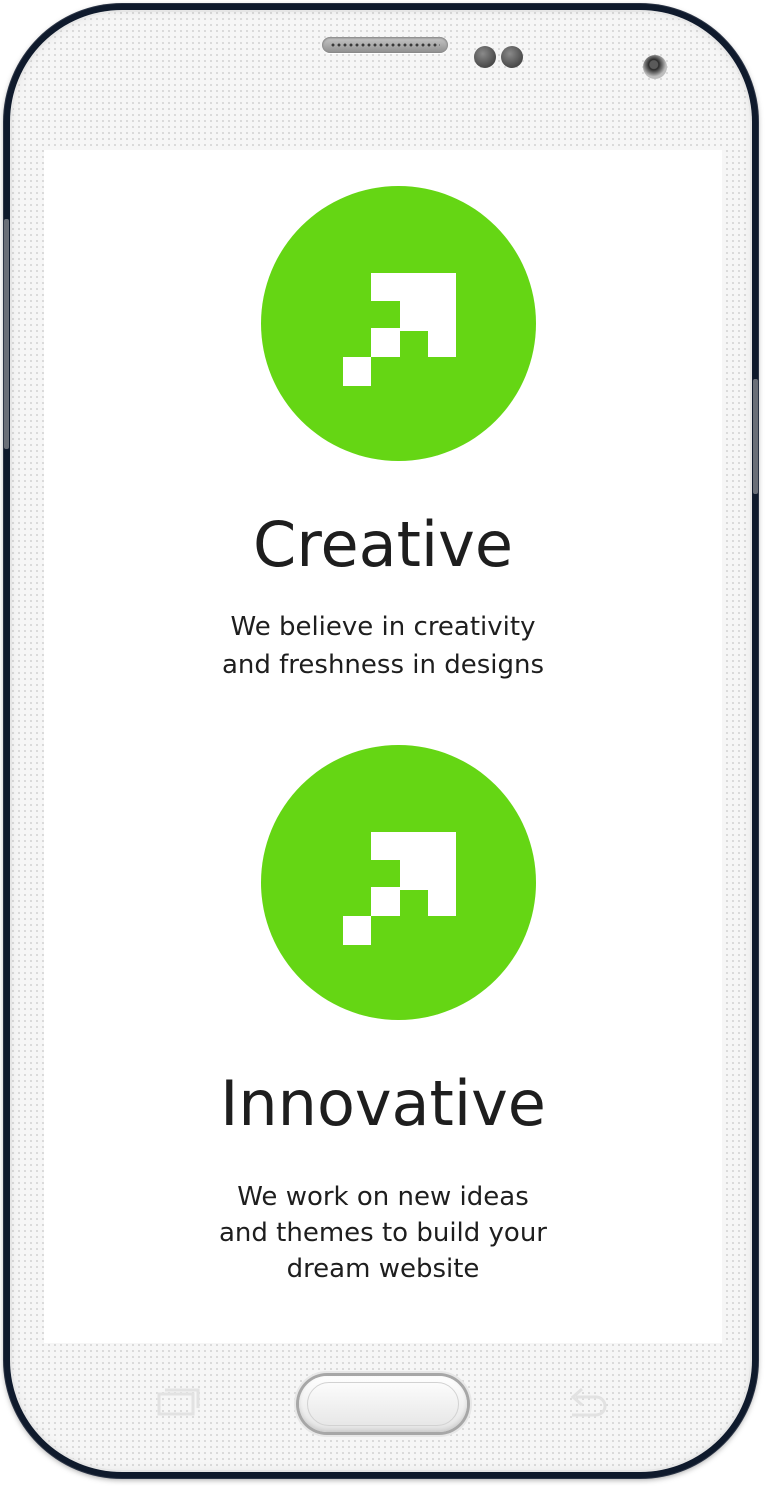 The image size is (766, 1486). What do you see at coordinates (178, 1403) in the screenshot?
I see `recent-apps-icon` at bounding box center [178, 1403].